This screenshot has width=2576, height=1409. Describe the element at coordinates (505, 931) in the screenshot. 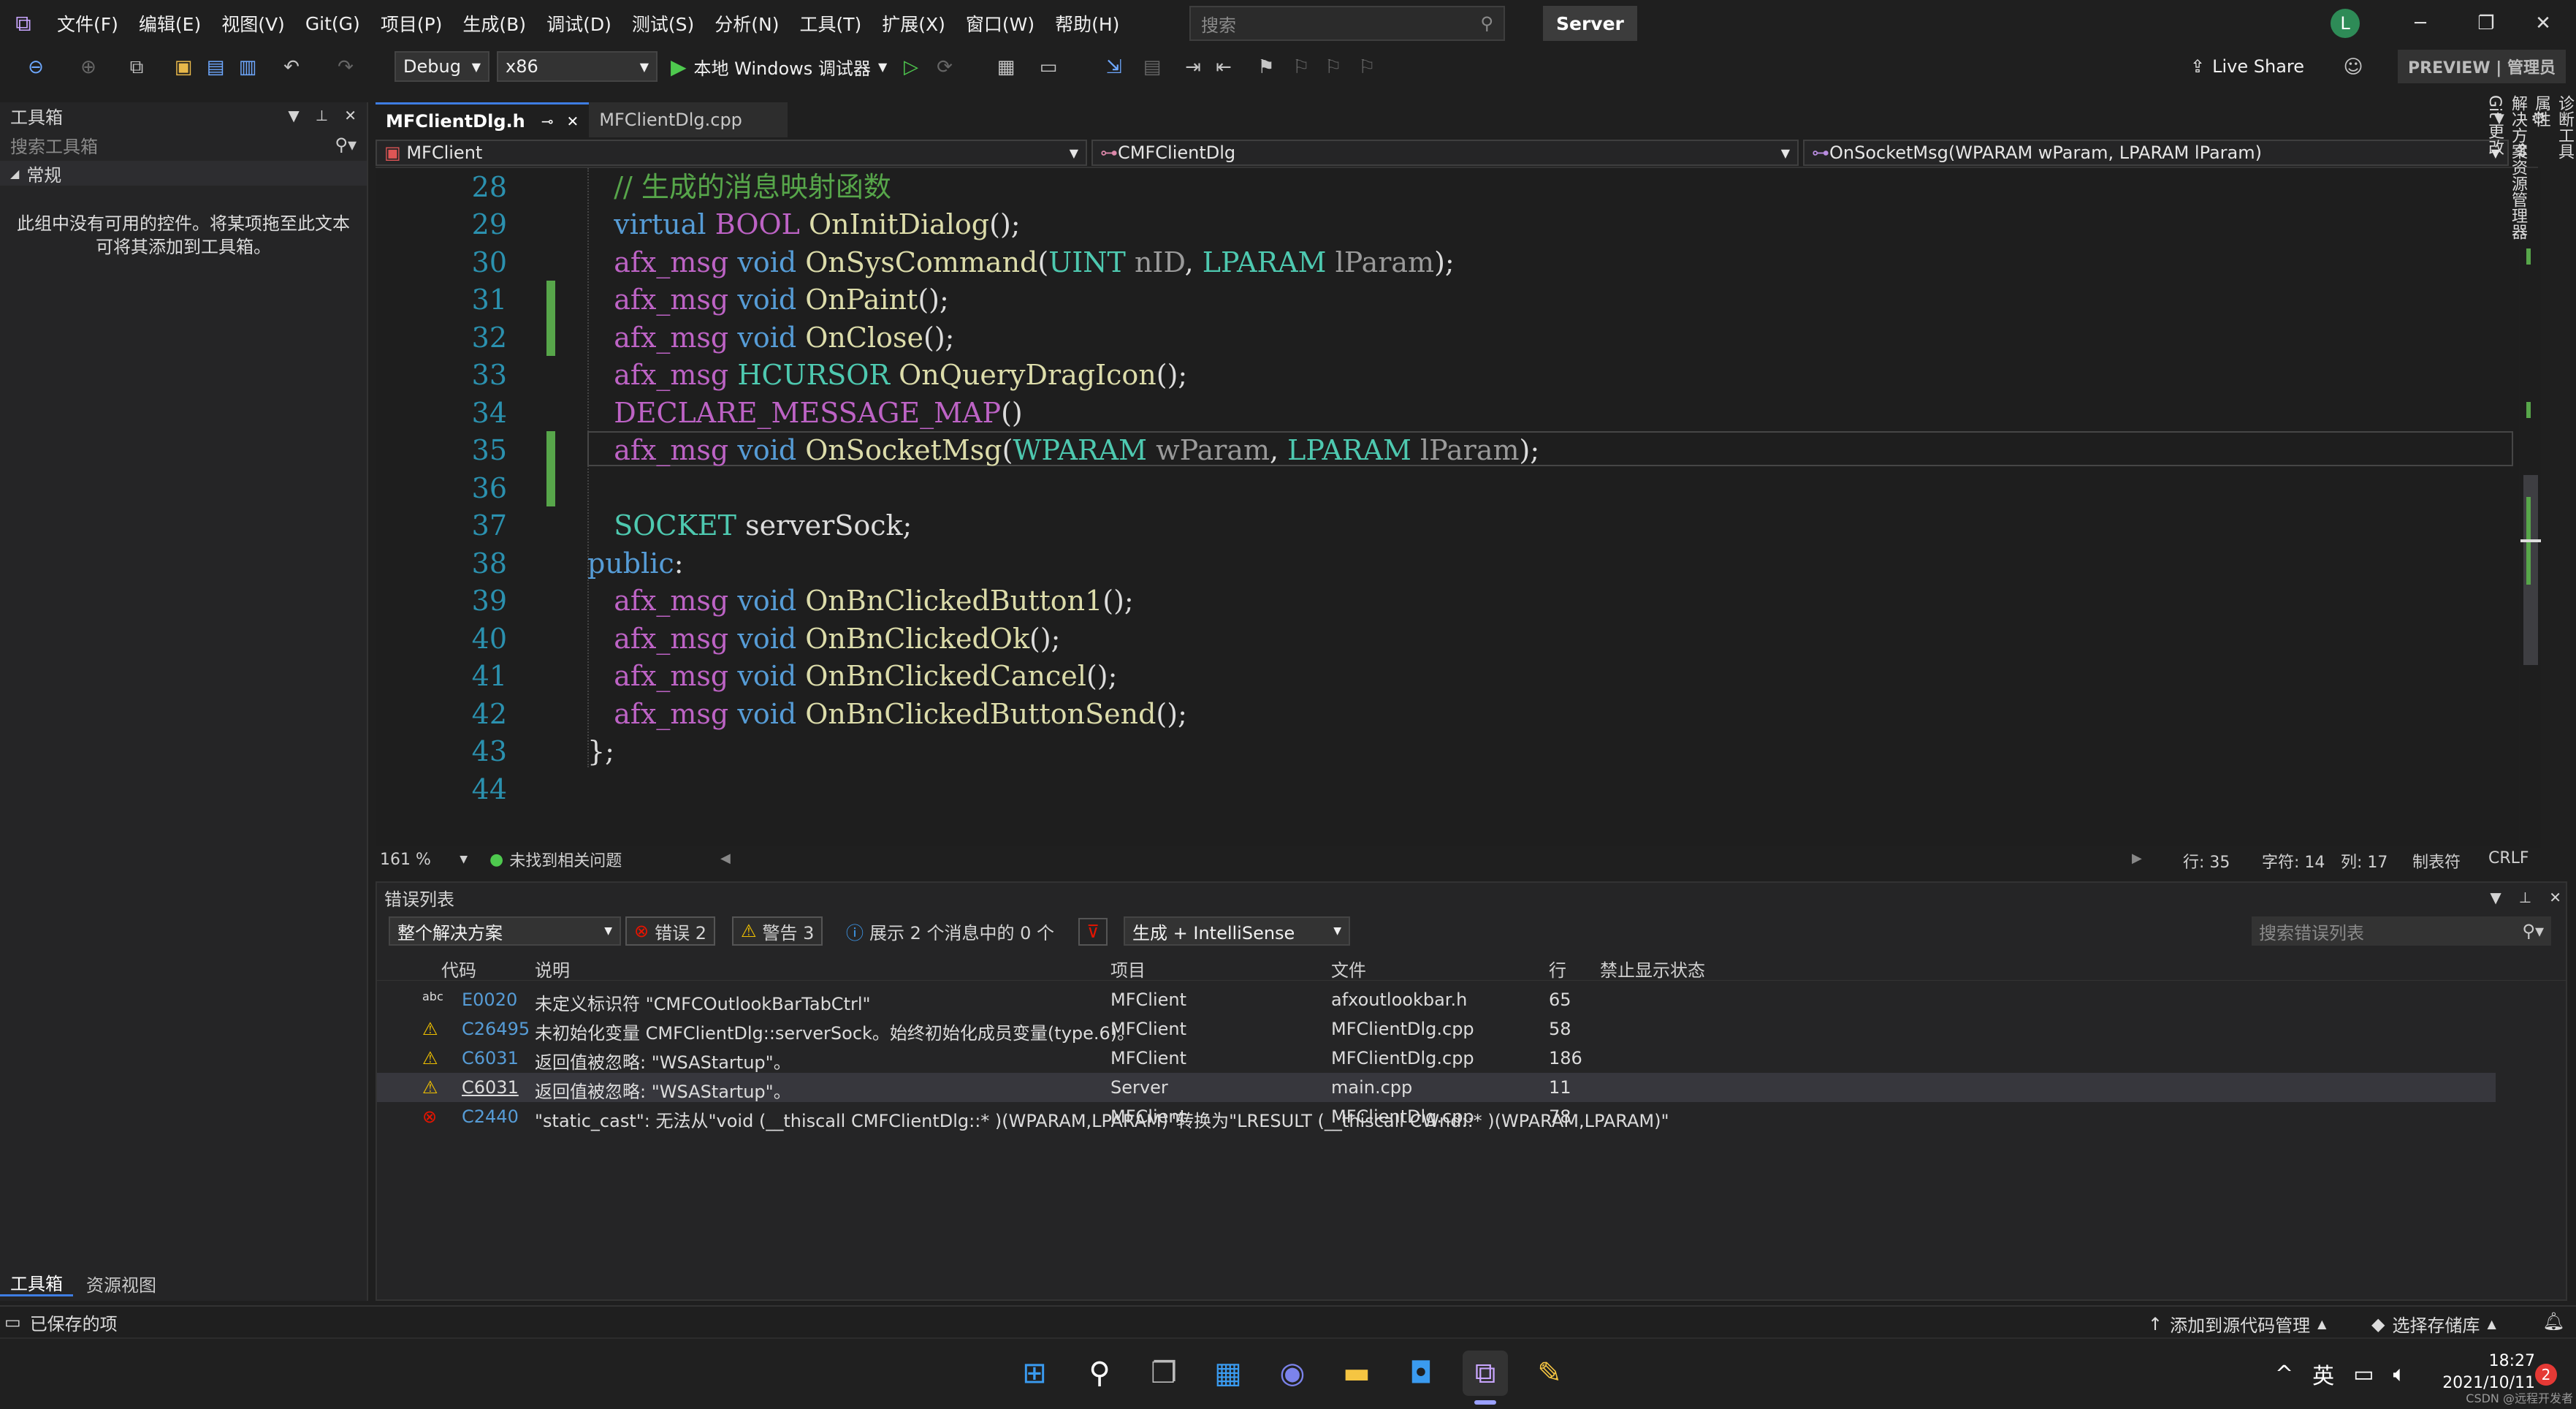

I see `scope-dropdown: 整个解决方案 ▼` at that location.